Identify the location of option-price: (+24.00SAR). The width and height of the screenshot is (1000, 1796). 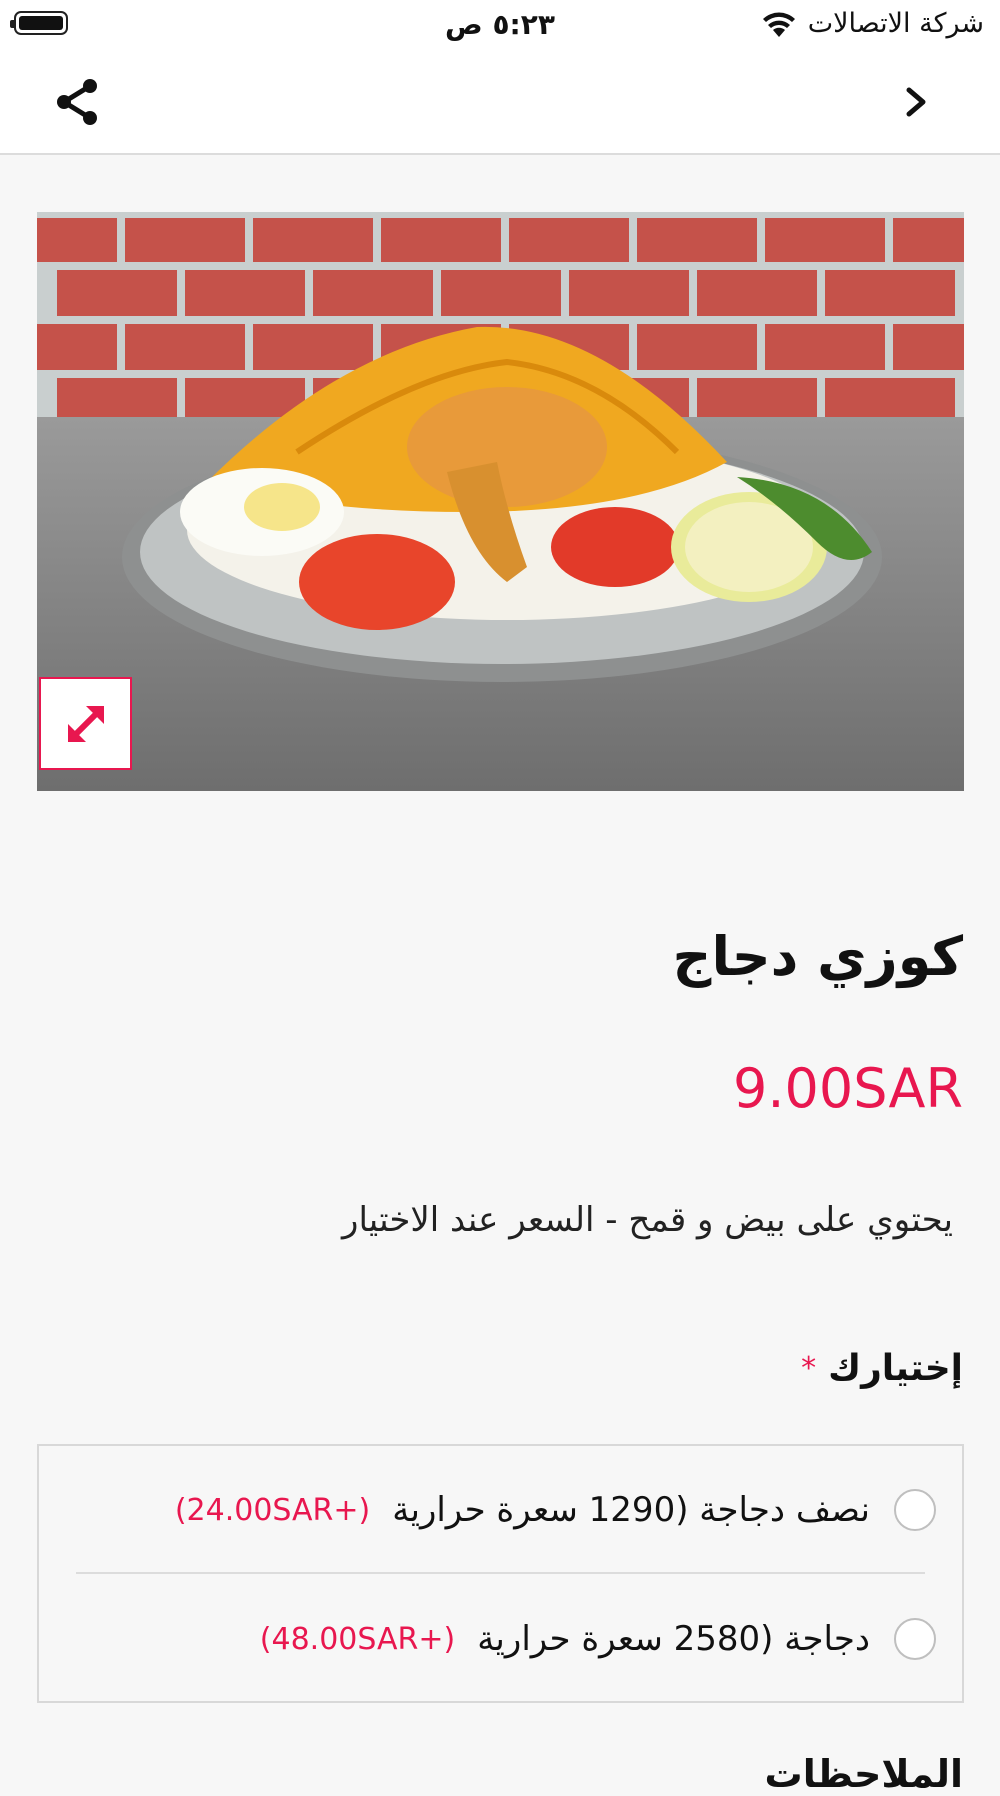
(272, 1510).